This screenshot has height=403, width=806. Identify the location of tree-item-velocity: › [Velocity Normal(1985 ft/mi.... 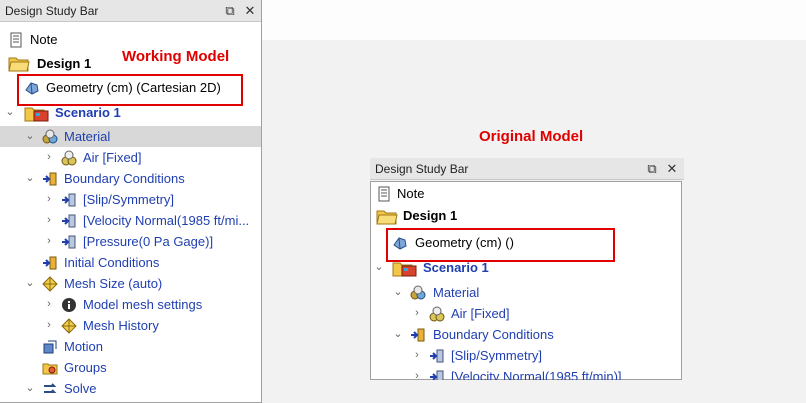
(130, 220).